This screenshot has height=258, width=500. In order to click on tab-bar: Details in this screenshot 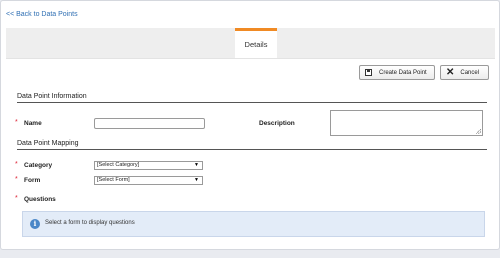, I will do `click(250, 43)`.